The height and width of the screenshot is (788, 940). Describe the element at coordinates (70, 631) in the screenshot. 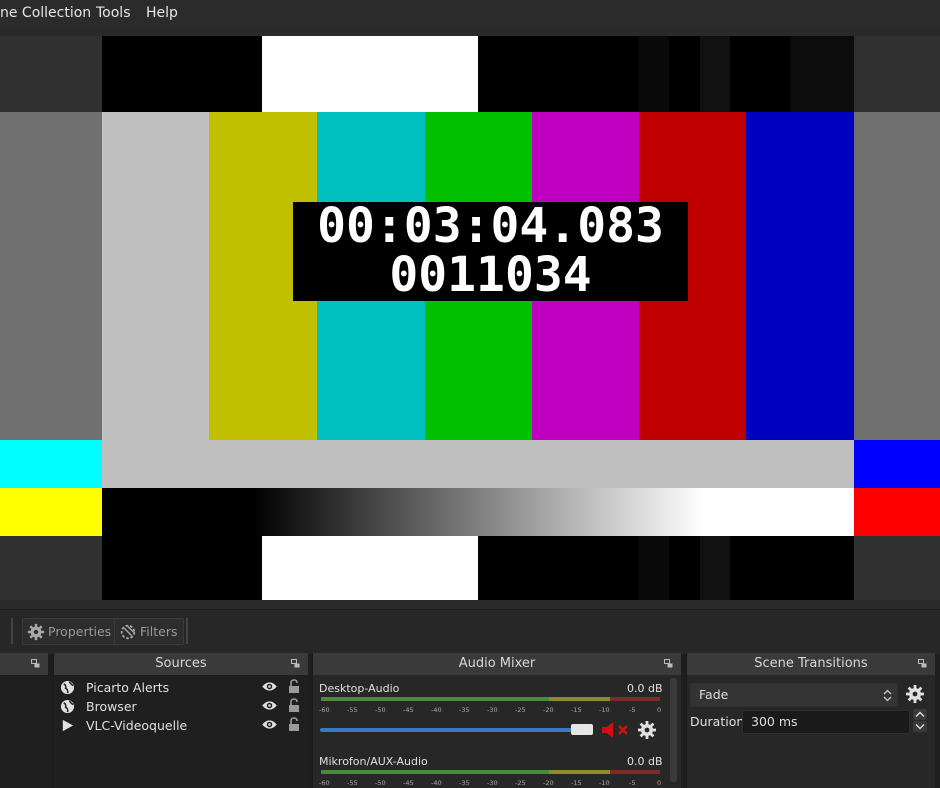

I see `properties-button: Properties` at that location.